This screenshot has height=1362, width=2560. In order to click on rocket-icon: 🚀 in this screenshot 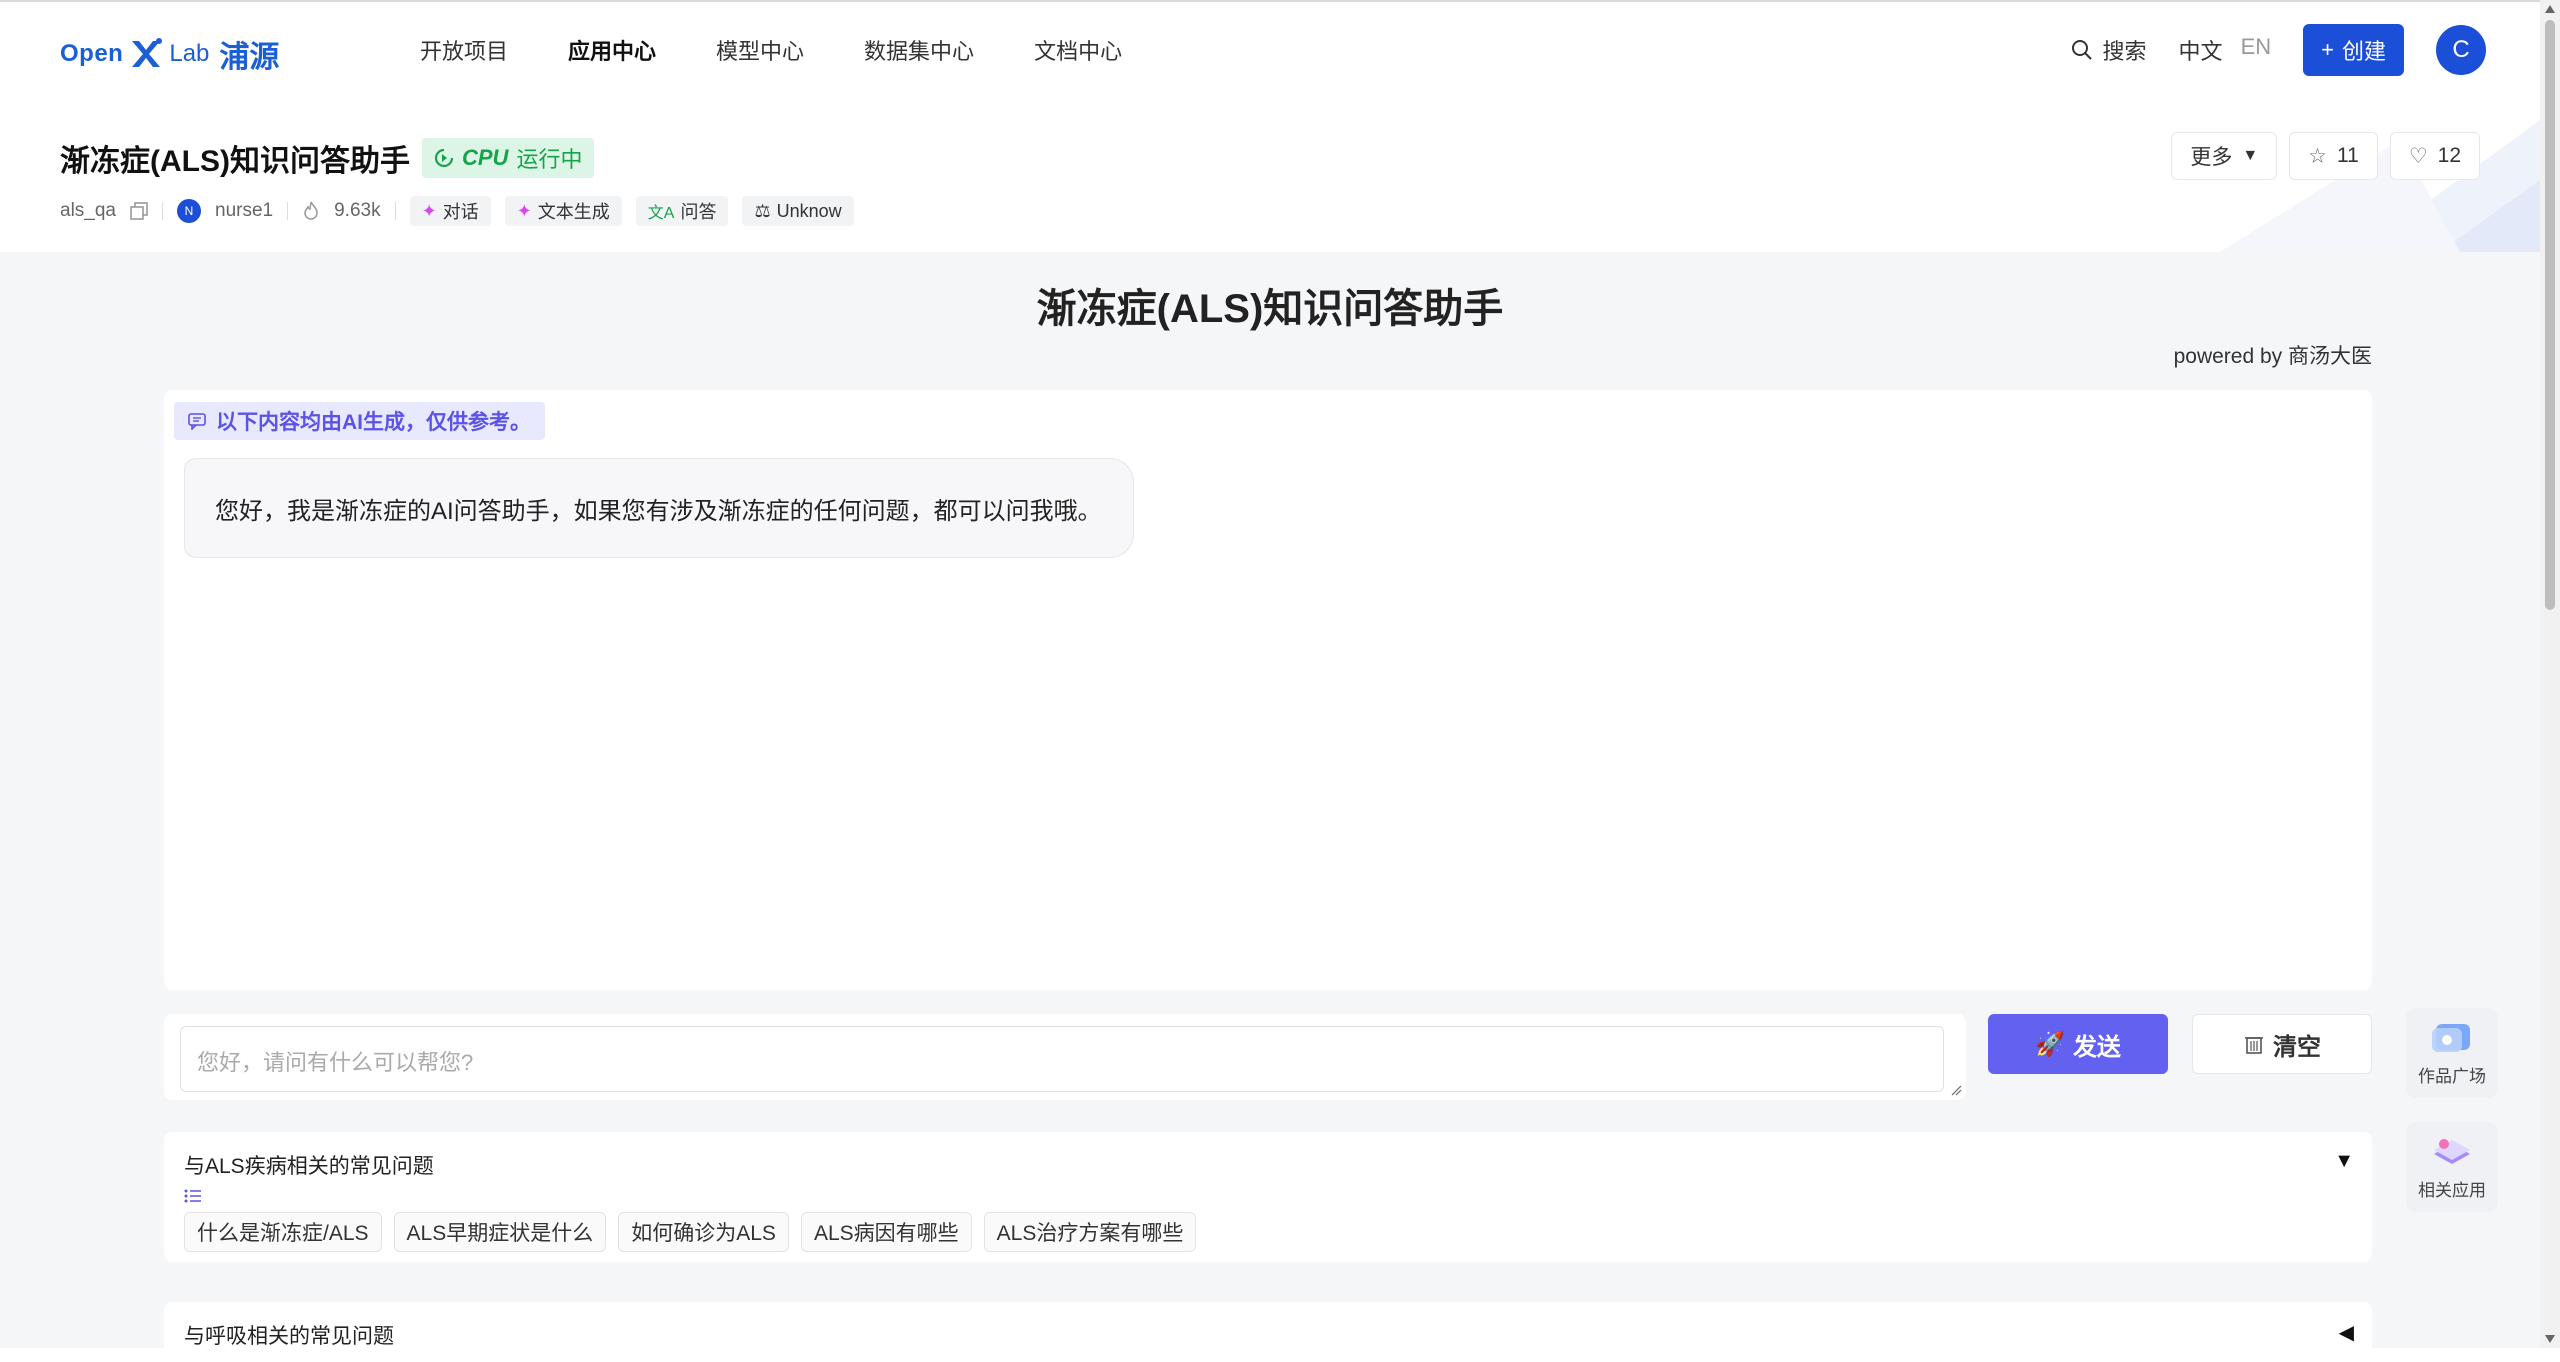, I will do `click(2050, 1044)`.